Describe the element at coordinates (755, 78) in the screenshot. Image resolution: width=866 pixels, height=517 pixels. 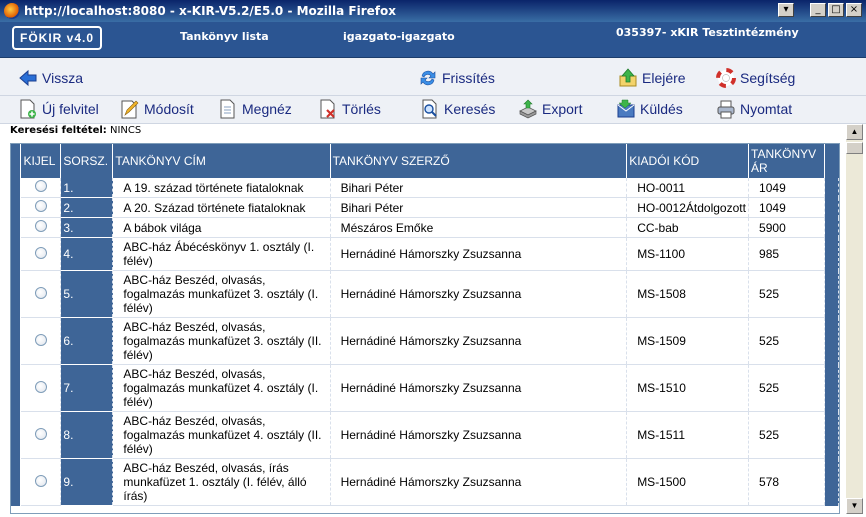
I see `help-button: Segítség` at that location.